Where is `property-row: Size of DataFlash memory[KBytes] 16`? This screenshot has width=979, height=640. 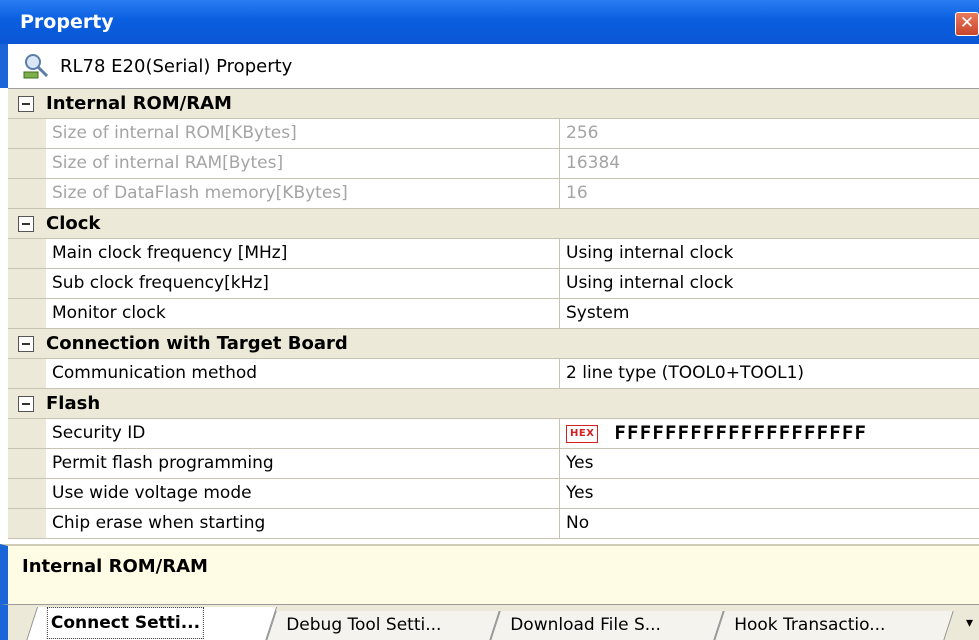
property-row: Size of DataFlash memory[KBytes] 16 is located at coordinates (493, 194).